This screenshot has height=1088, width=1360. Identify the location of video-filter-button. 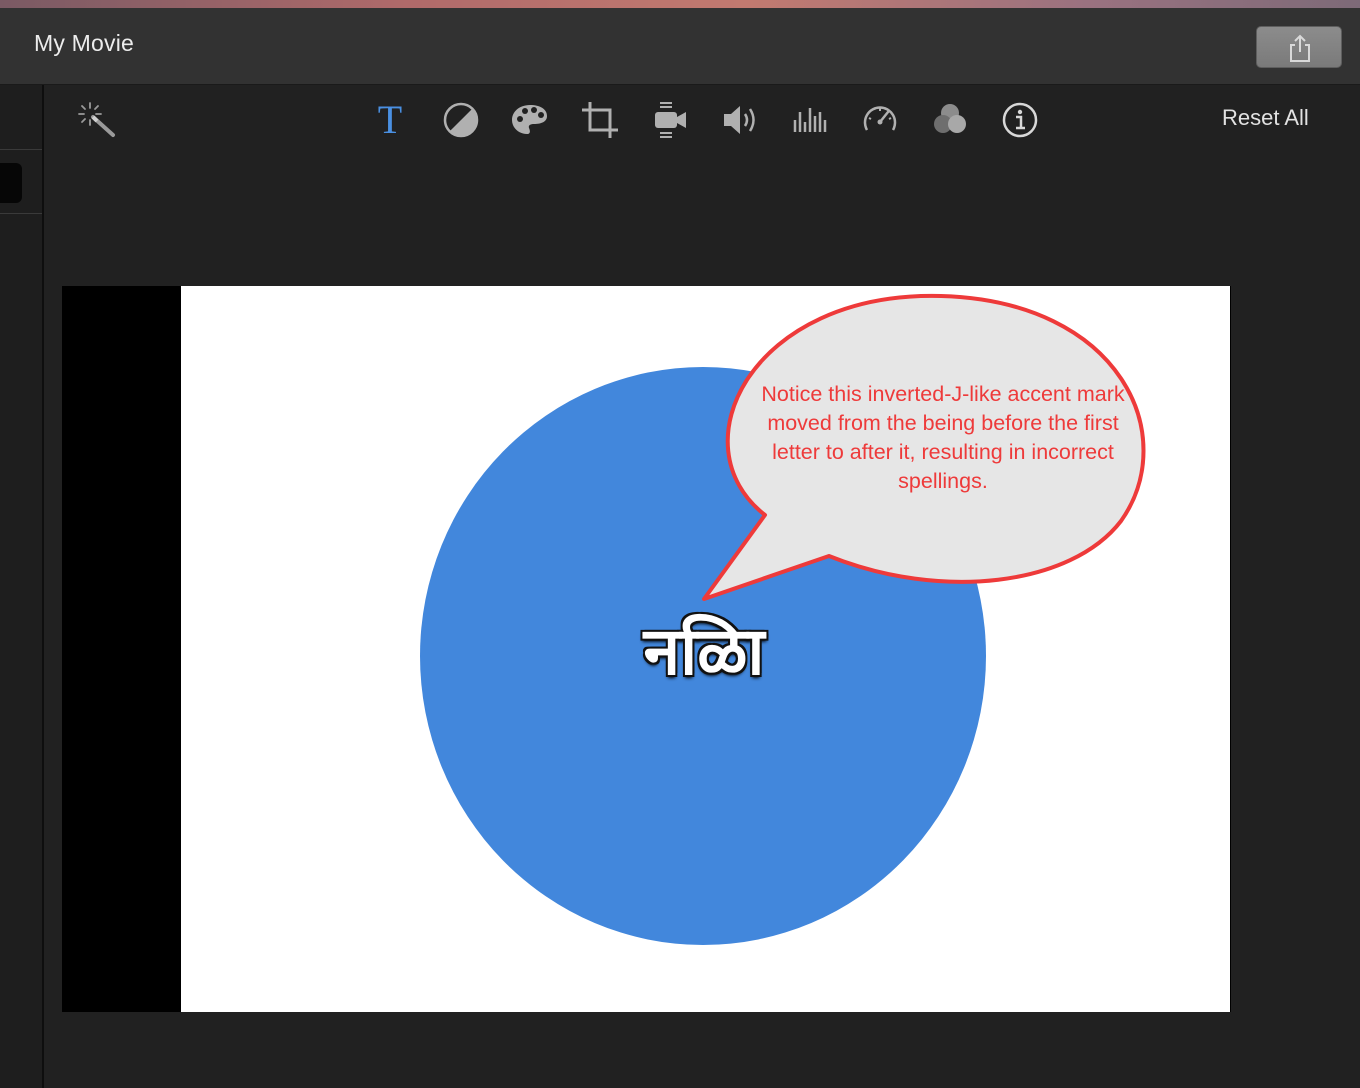
(950, 120).